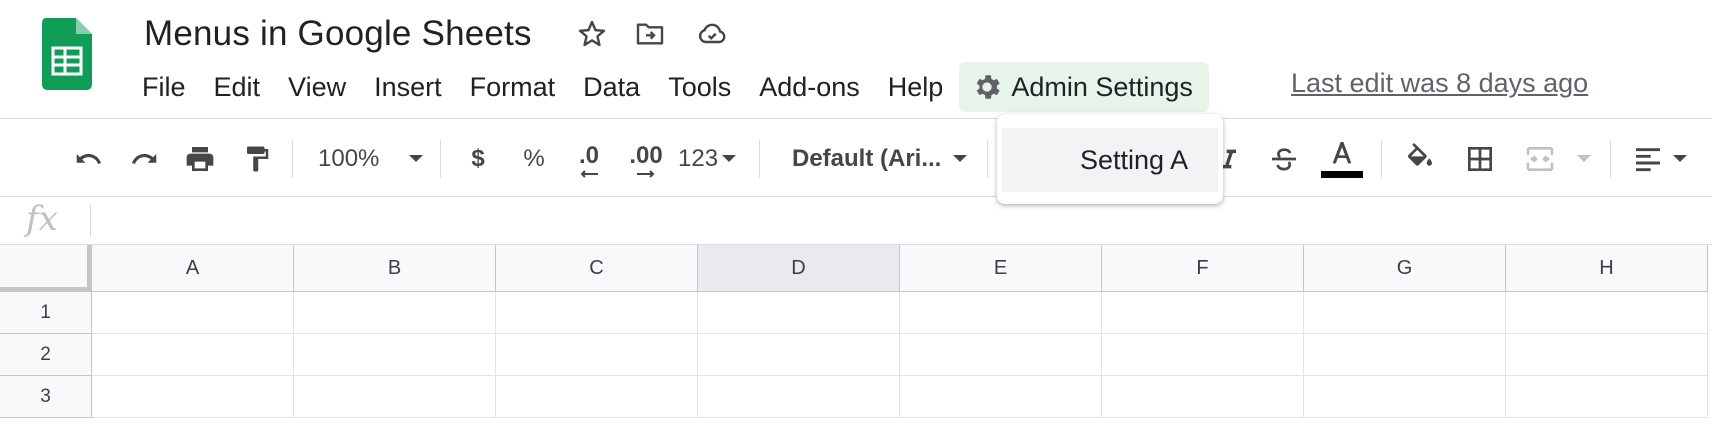 The width and height of the screenshot is (1712, 424). What do you see at coordinates (1607, 268) in the screenshot?
I see `column-header-h: H` at bounding box center [1607, 268].